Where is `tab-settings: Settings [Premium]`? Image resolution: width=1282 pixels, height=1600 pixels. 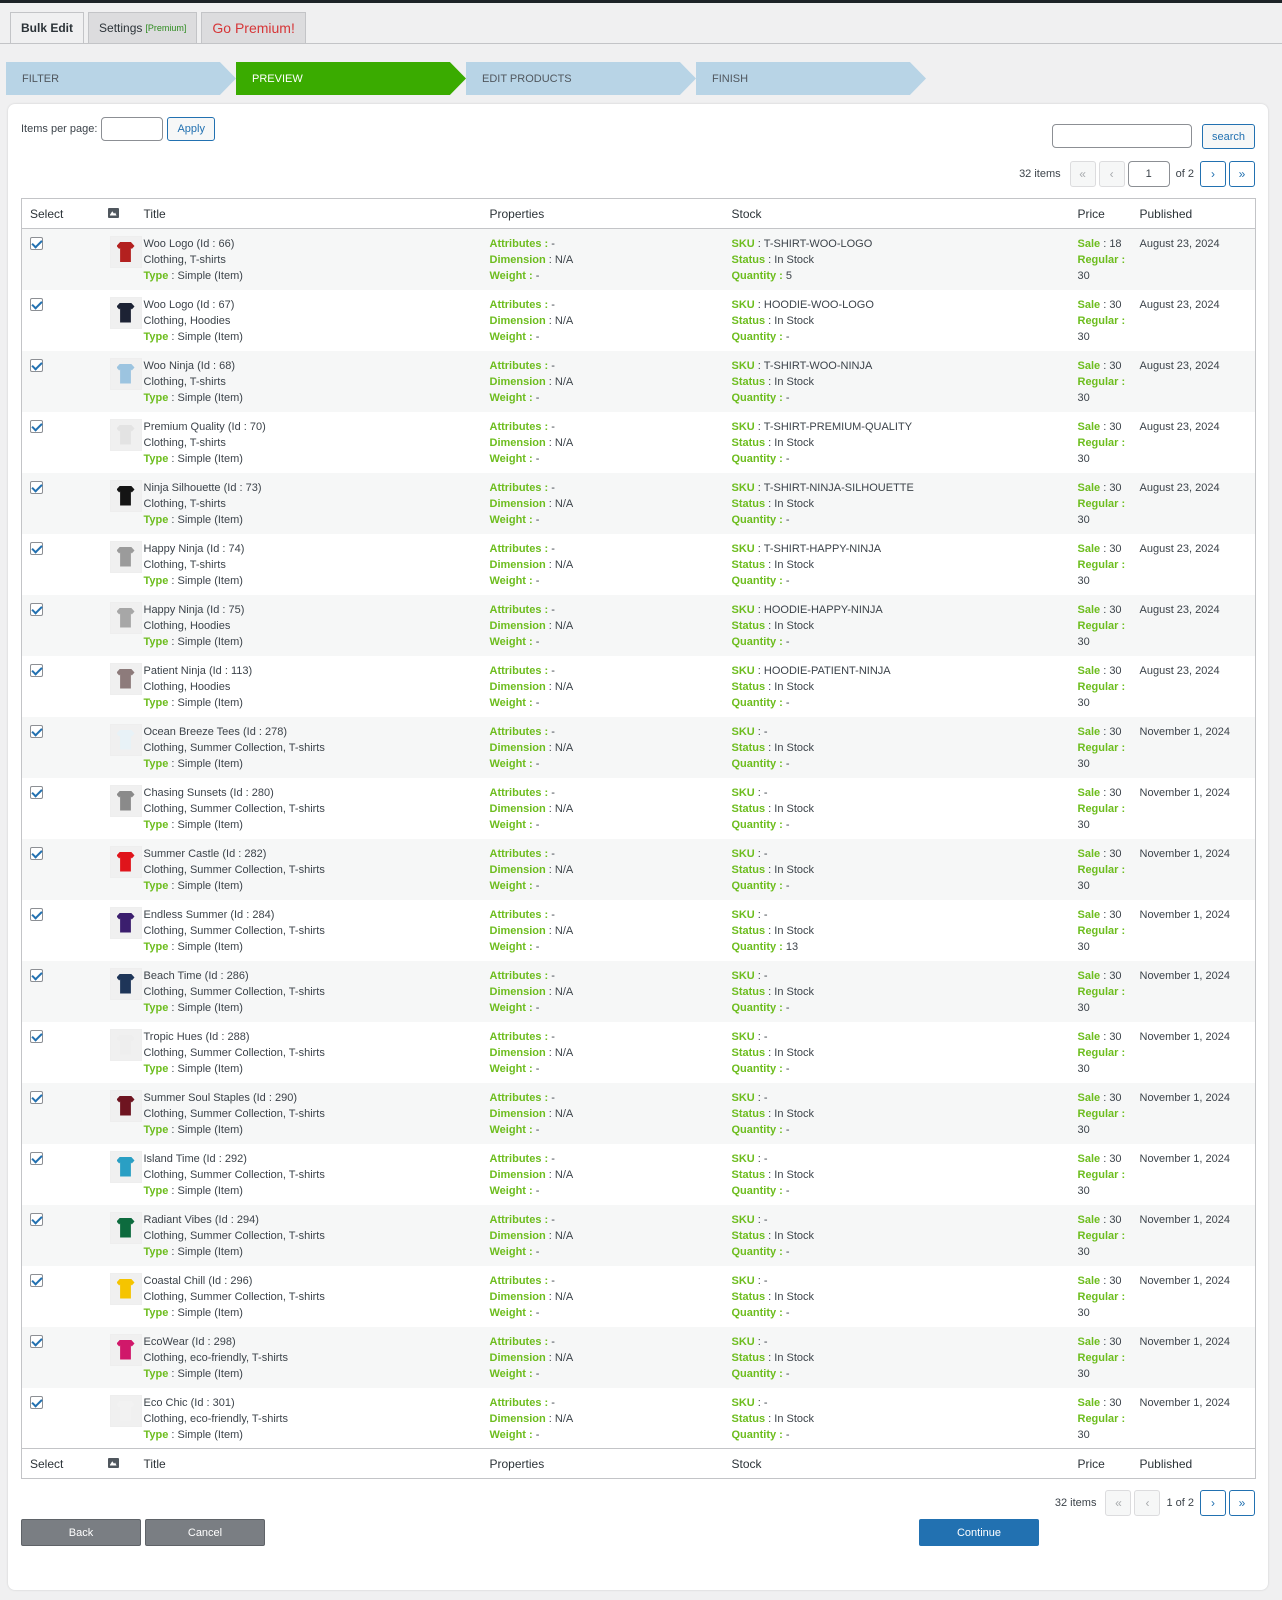
tab-settings: Settings [Premium] is located at coordinates (143, 27).